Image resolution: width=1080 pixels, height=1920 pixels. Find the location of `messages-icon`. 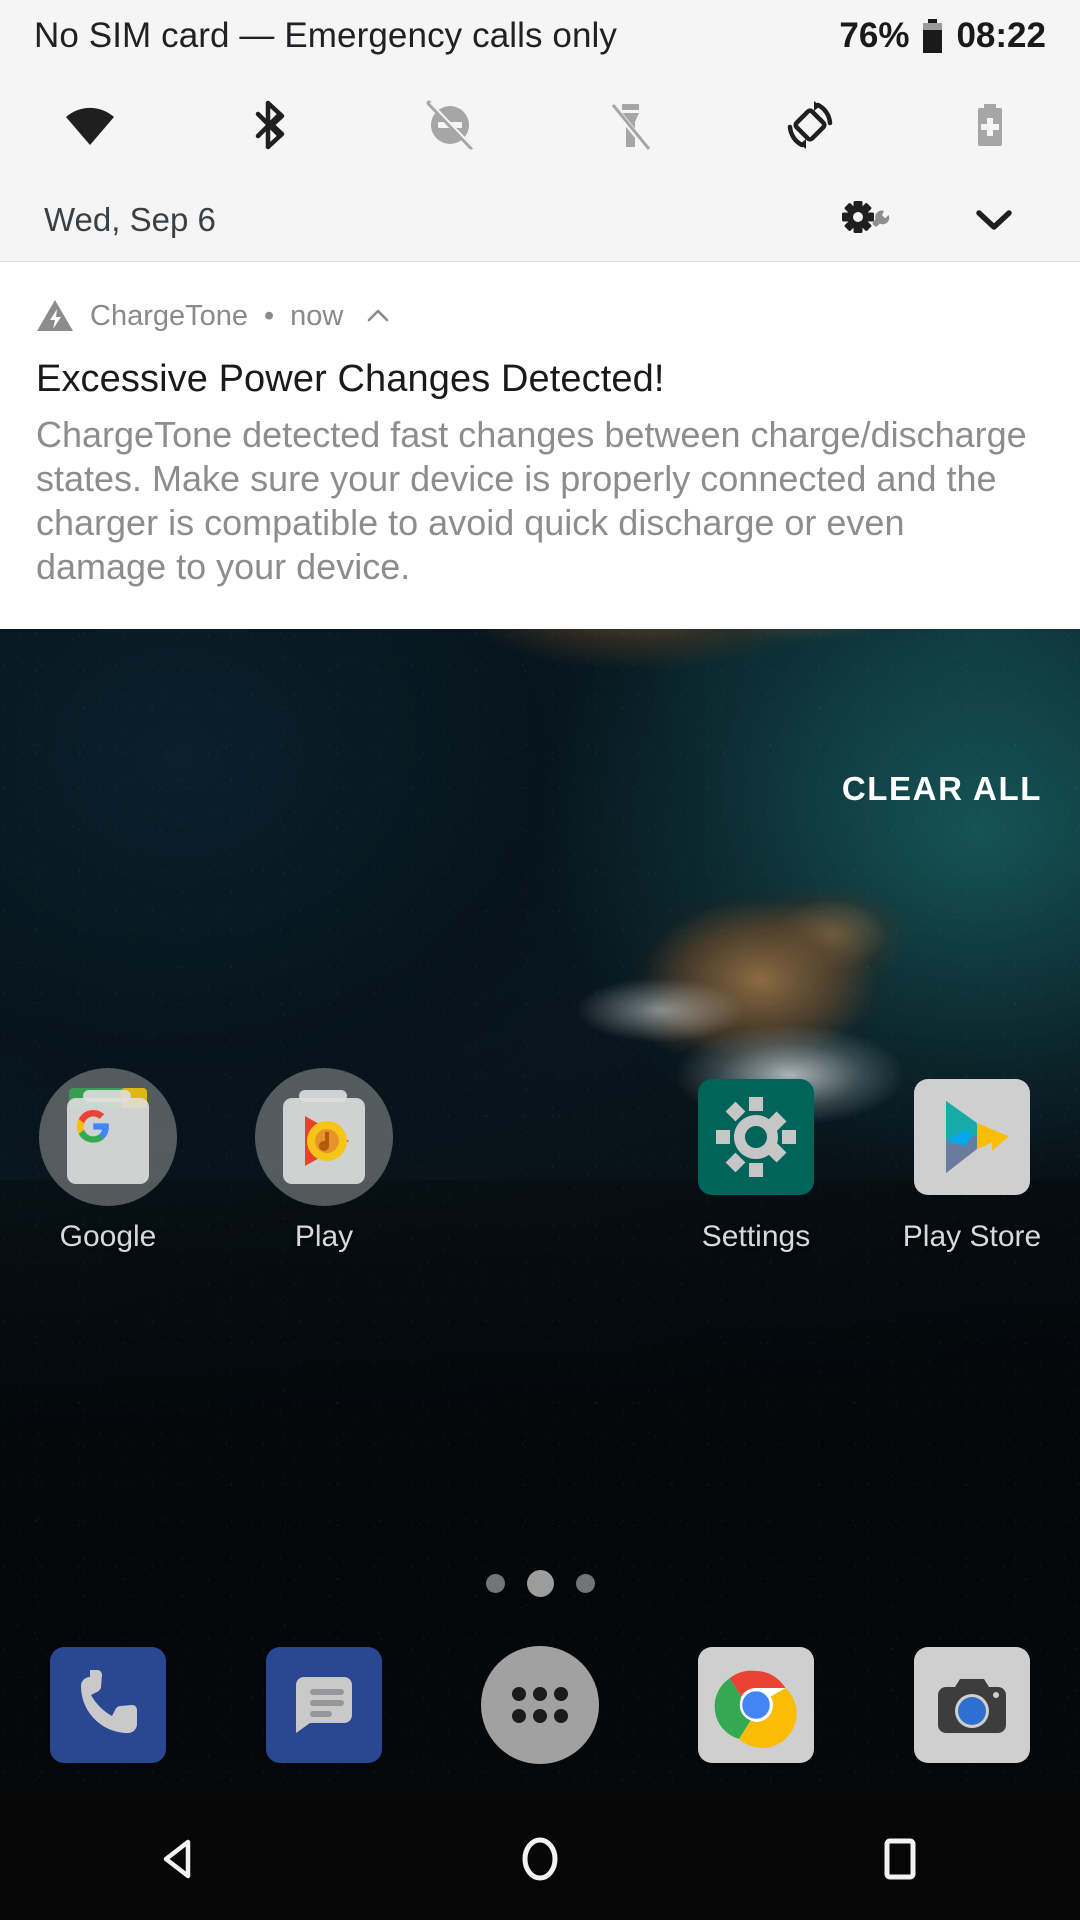

messages-icon is located at coordinates (324, 1705).